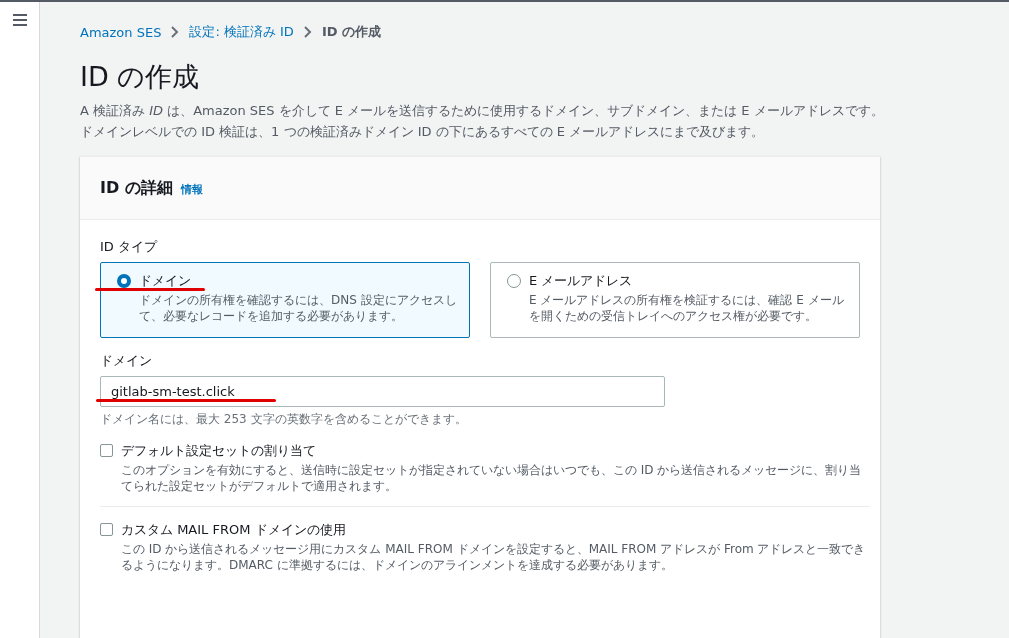  Describe the element at coordinates (298, 308) in the screenshot. I see `radio-description: ドメインの所有権を確認するには、DNS 設定にアクセスして、必要なレコードを追加する必要があります。` at that location.